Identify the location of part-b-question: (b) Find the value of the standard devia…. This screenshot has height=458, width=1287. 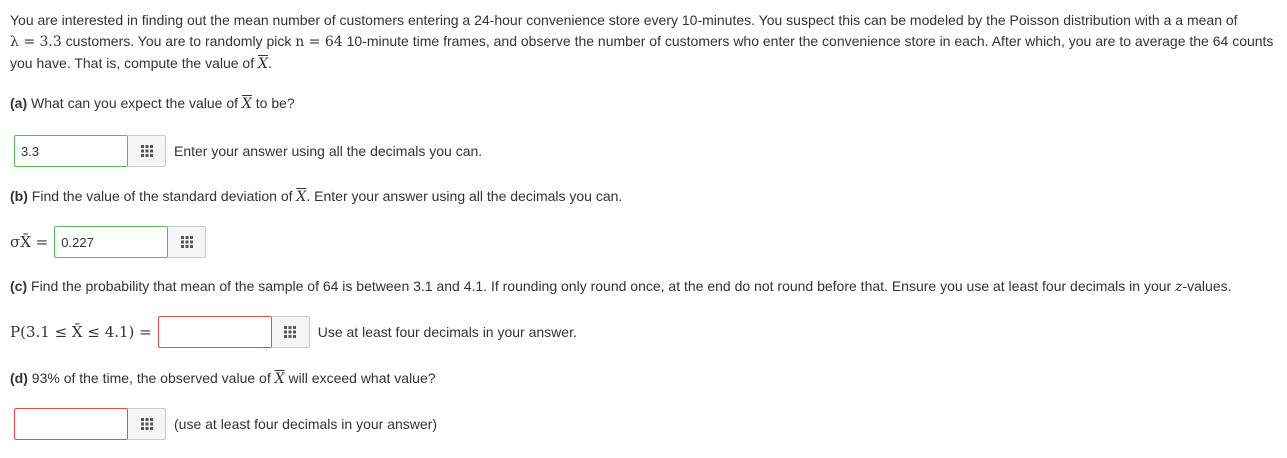
(316, 196).